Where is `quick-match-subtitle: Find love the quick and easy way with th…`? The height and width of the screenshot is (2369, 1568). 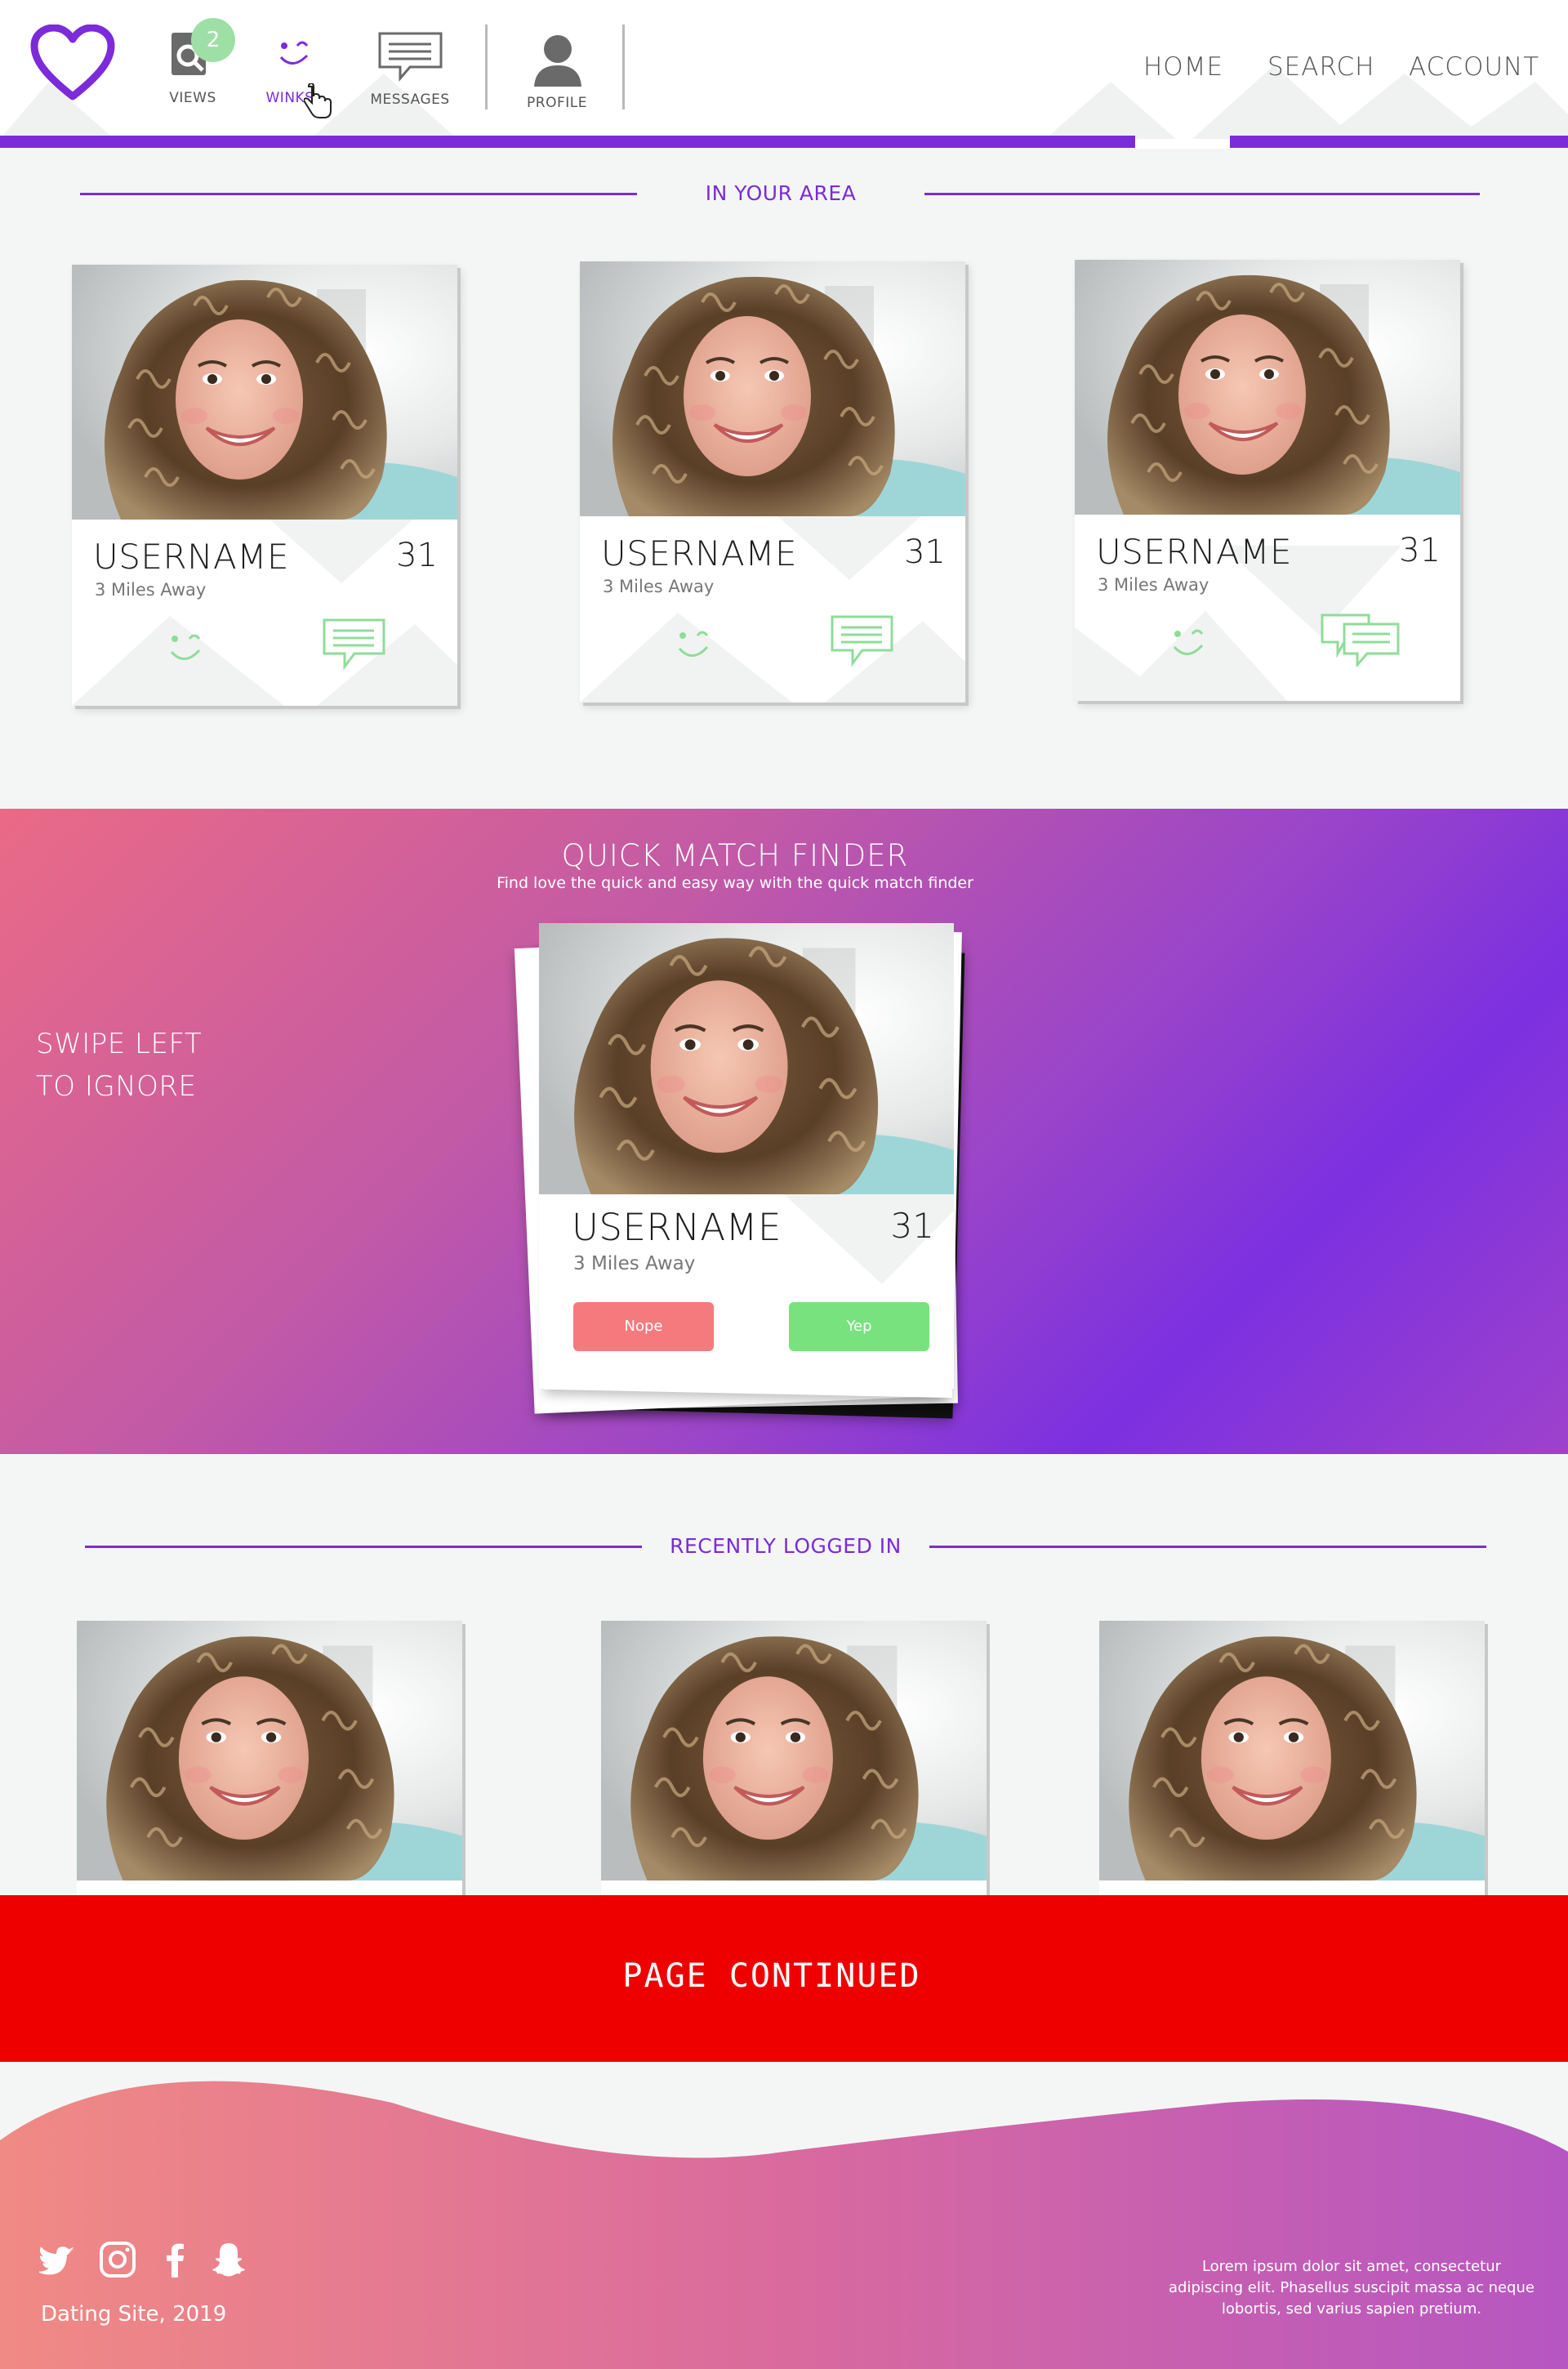
quick-match-subtitle: Find love the quick and easy way with th… is located at coordinates (735, 883).